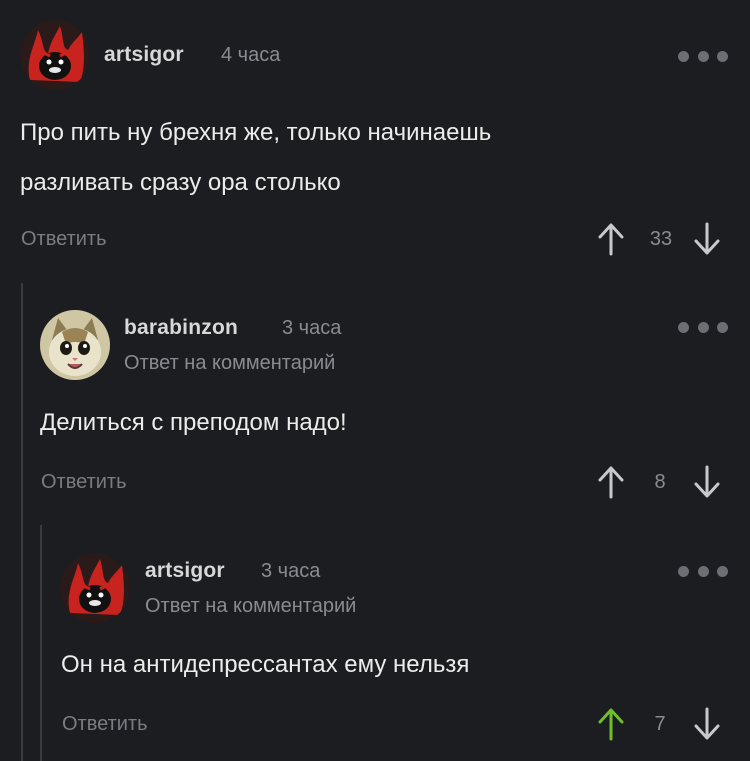 Image resolution: width=750 pixels, height=761 pixels. I want to click on vote-score: 33, so click(661, 239).